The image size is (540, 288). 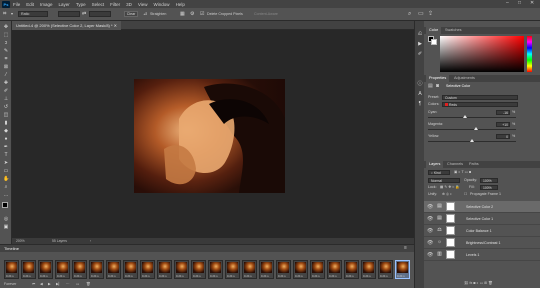 I want to click on layers-footer-icons: ⛓ fx ◙ ◐ ▭ ⊞ 🗑, so click(x=478, y=283).